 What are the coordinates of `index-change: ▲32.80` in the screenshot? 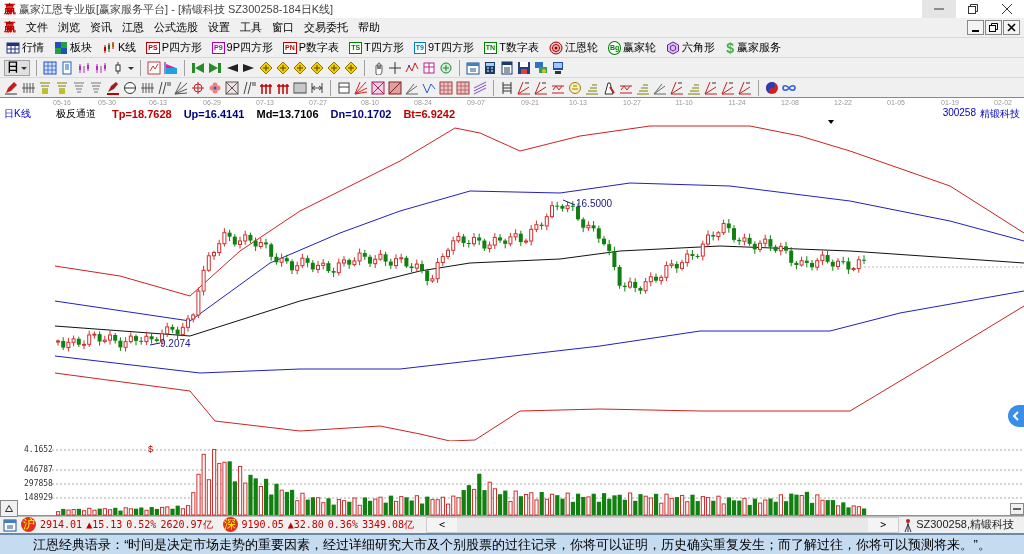 It's located at (305, 524).